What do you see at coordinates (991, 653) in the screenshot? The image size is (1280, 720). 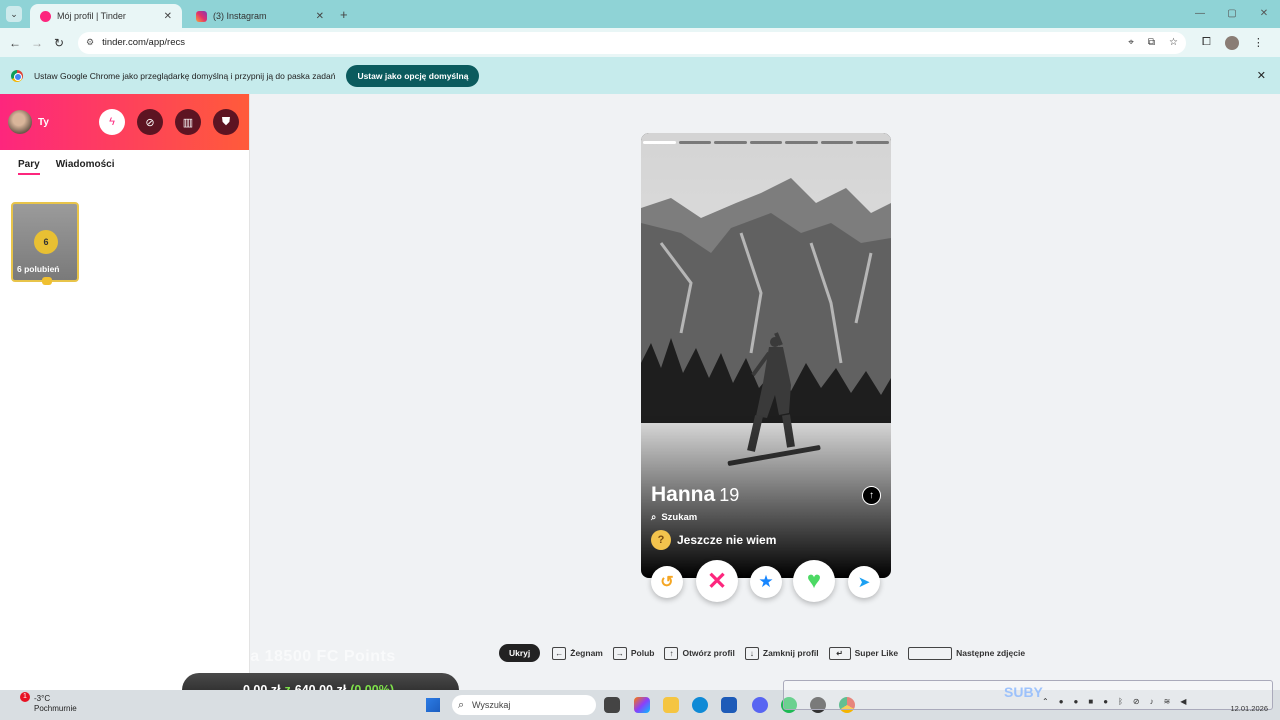 I see `hint-label: Następne zdjęcie` at bounding box center [991, 653].